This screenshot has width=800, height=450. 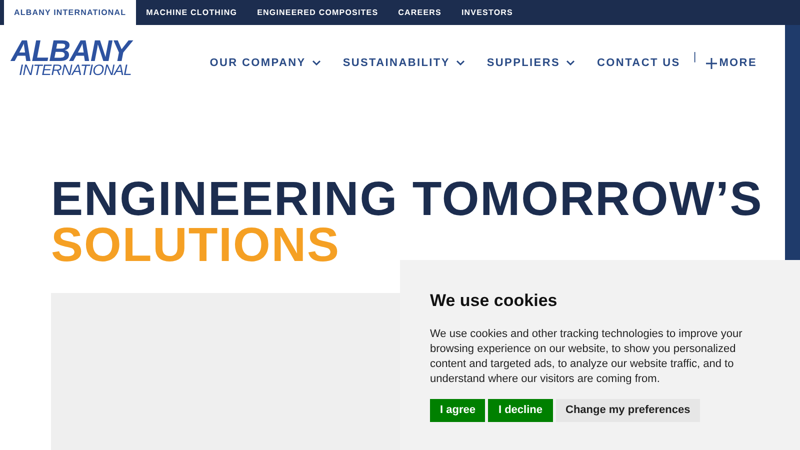 I want to click on nav-link: MORE, so click(x=733, y=63).